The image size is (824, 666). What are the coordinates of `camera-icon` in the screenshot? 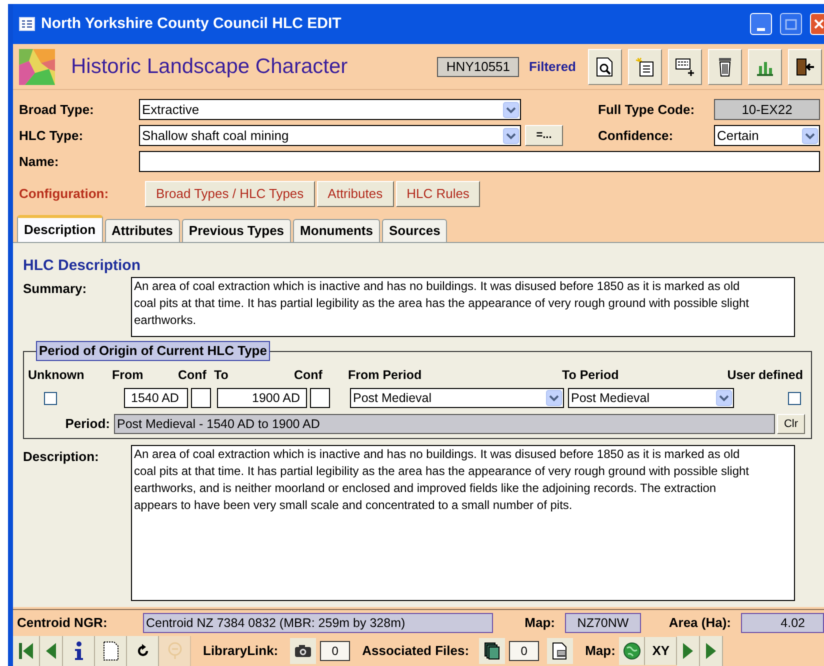 It's located at (303, 651).